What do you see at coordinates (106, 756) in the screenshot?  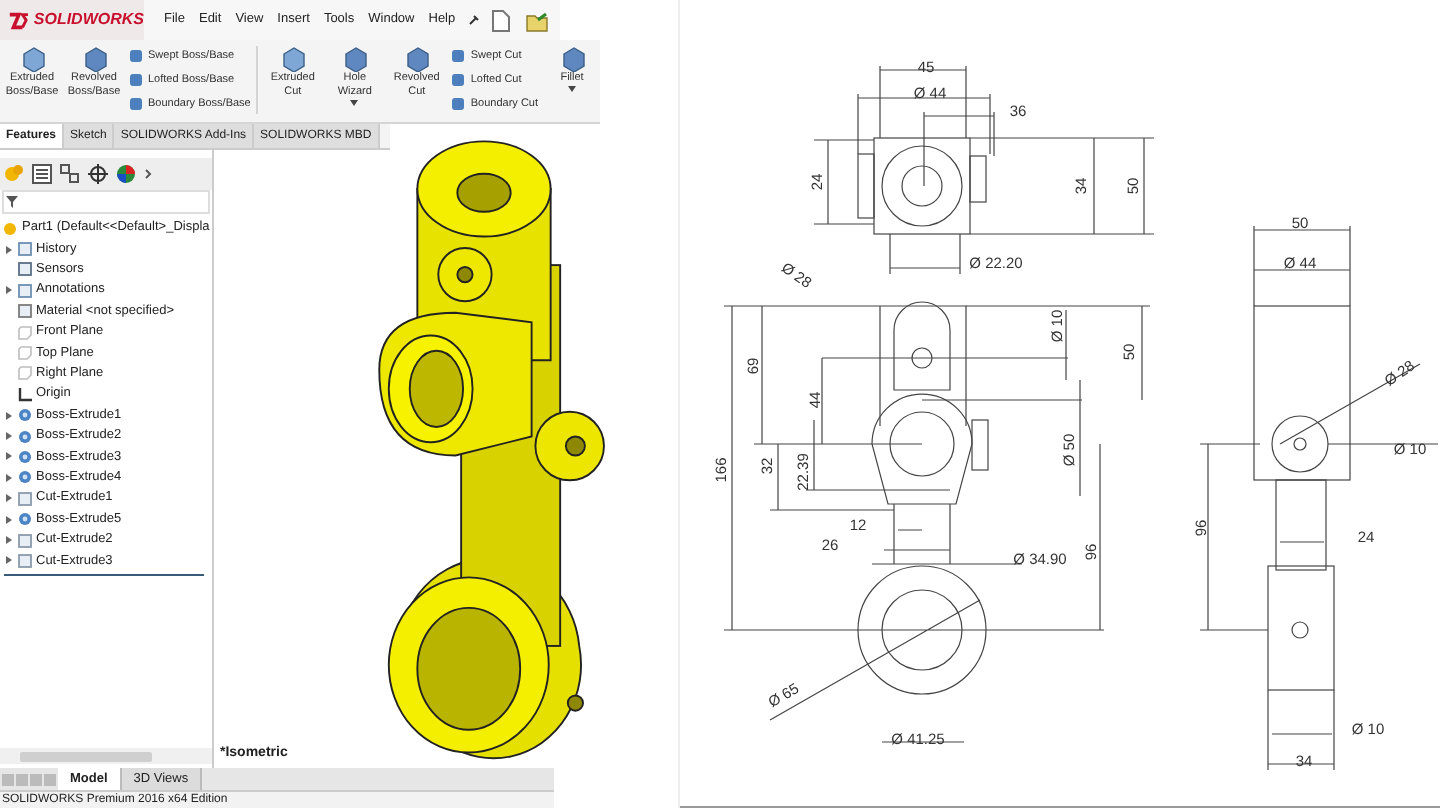 I see `horizontal-scrollbar` at bounding box center [106, 756].